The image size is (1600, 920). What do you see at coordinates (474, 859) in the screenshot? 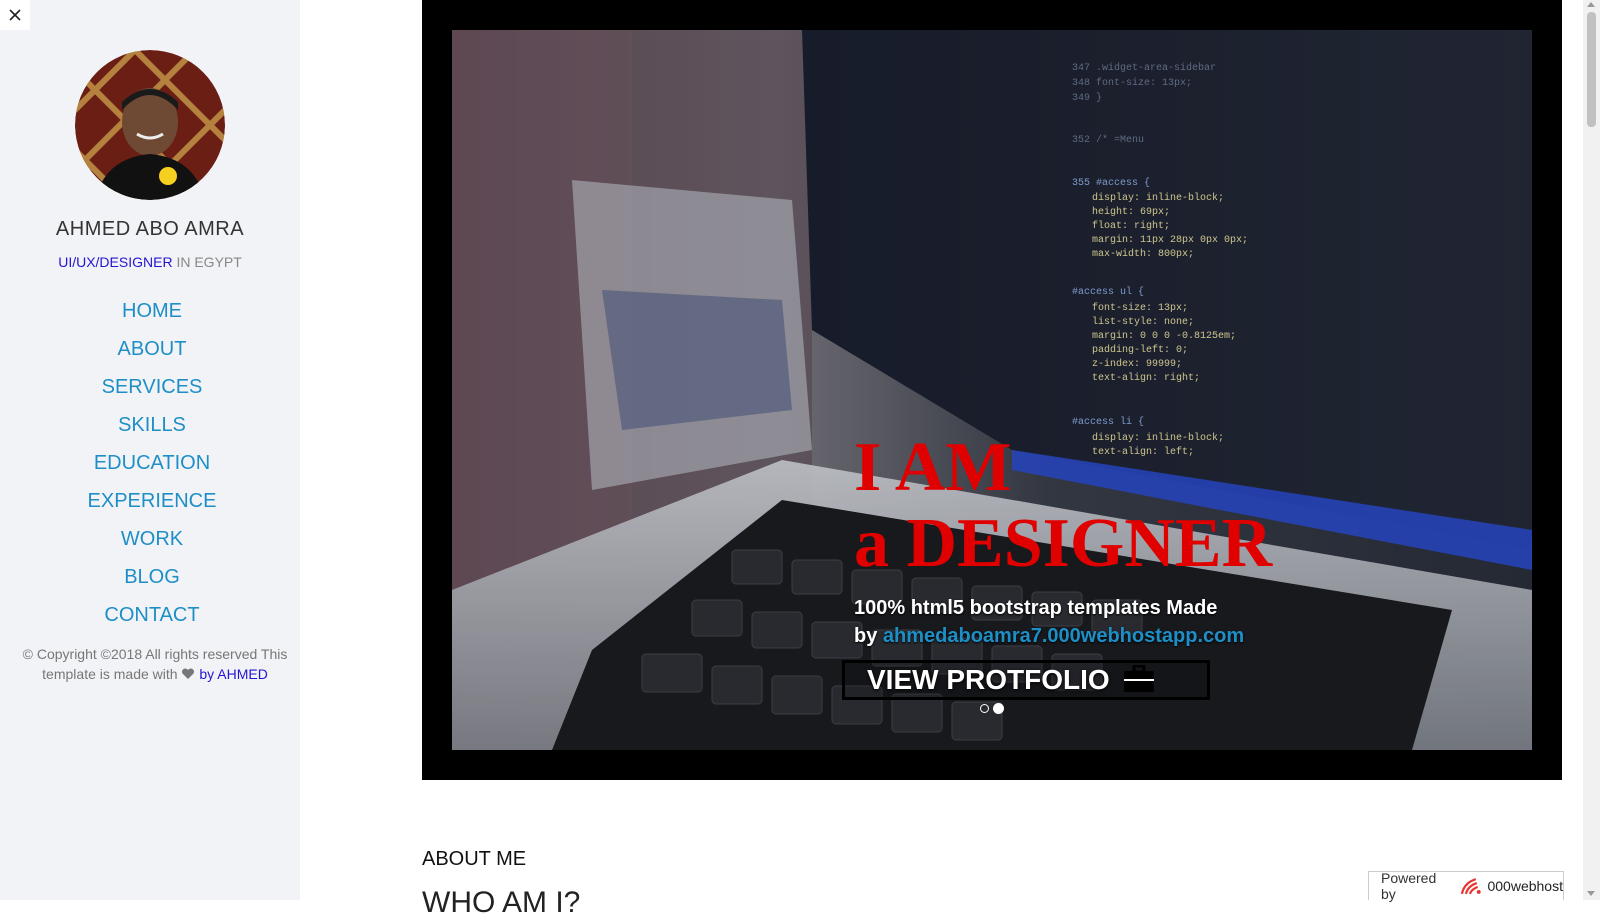
I see `about-heading: ABOUT ME` at bounding box center [474, 859].